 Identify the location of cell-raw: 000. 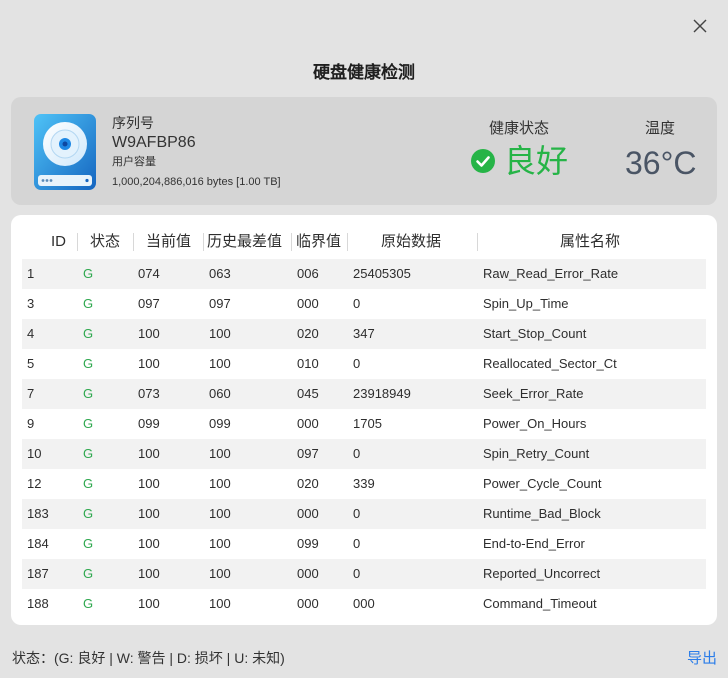
(364, 603).